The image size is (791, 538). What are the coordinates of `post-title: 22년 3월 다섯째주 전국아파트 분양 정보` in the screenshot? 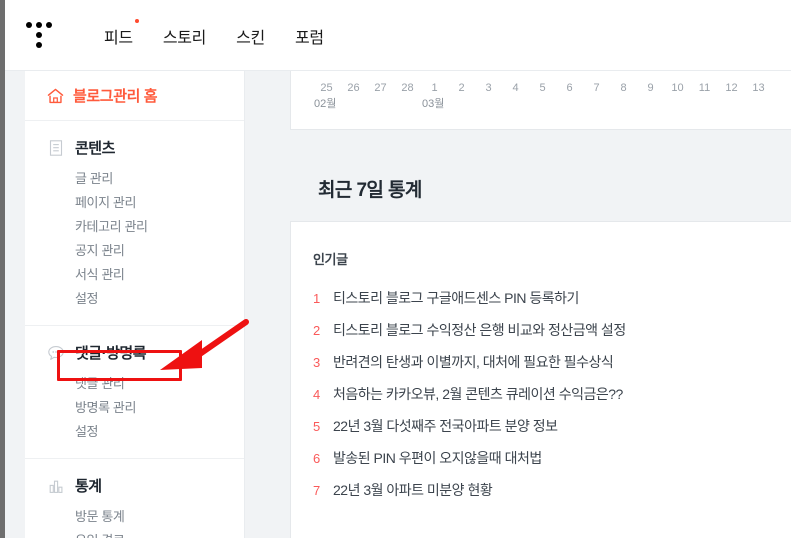 It's located at (445, 426).